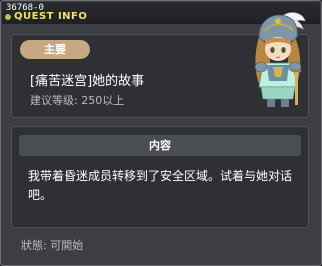 This screenshot has height=266, width=322. Describe the element at coordinates (55, 49) in the screenshot. I see `quest-category-badge: 主要` at that location.